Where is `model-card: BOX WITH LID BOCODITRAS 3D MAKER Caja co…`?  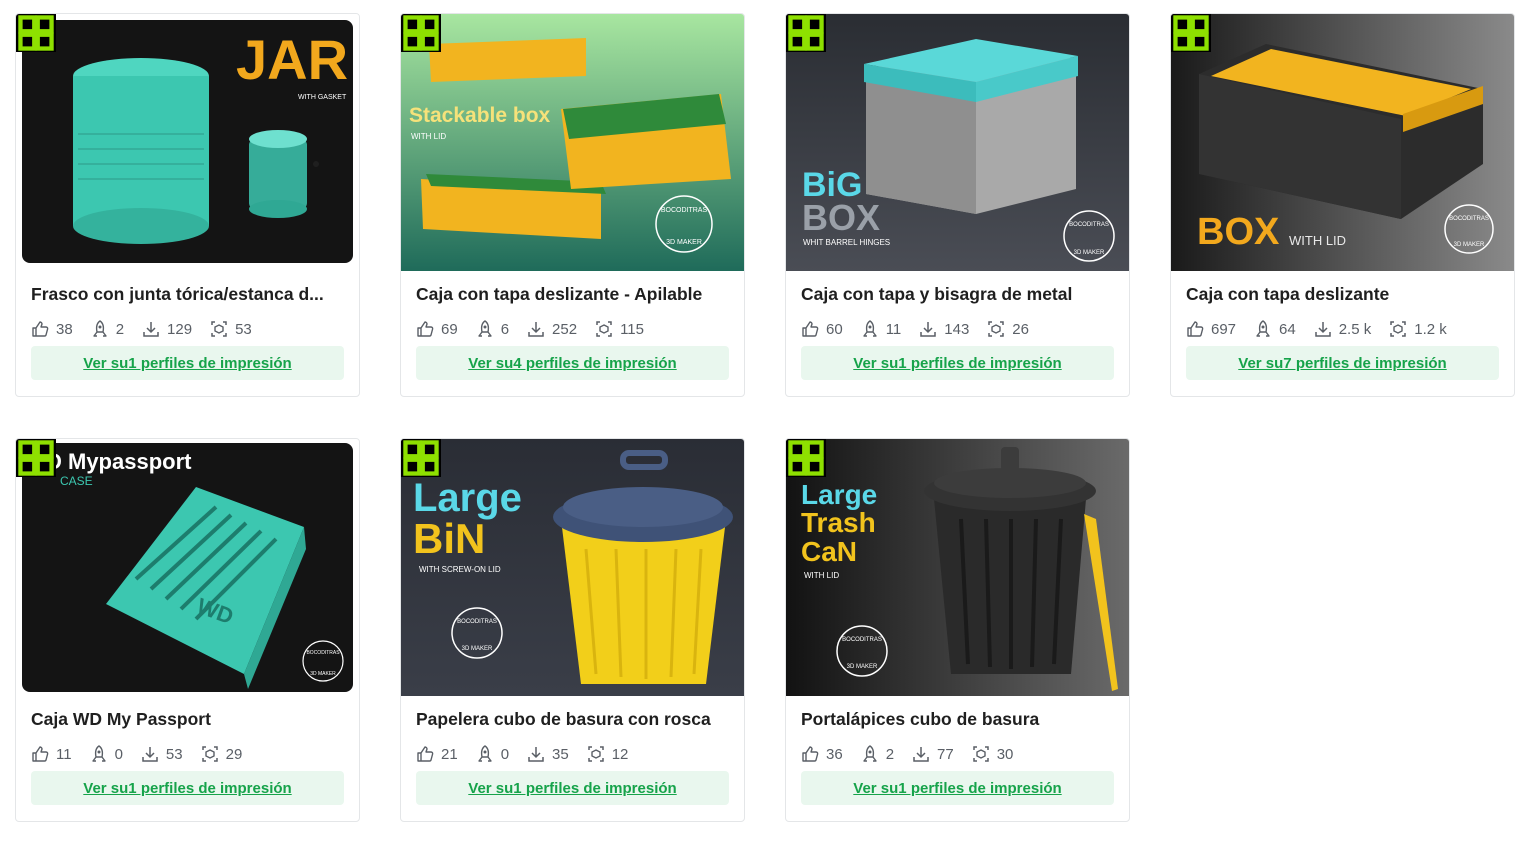 model-card: BOX WITH LID BOCODITRAS 3D MAKER Caja co… is located at coordinates (1342, 205).